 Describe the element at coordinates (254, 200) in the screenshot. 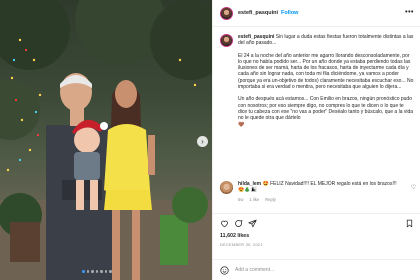

I see `comment-likes: 1 like` at that location.